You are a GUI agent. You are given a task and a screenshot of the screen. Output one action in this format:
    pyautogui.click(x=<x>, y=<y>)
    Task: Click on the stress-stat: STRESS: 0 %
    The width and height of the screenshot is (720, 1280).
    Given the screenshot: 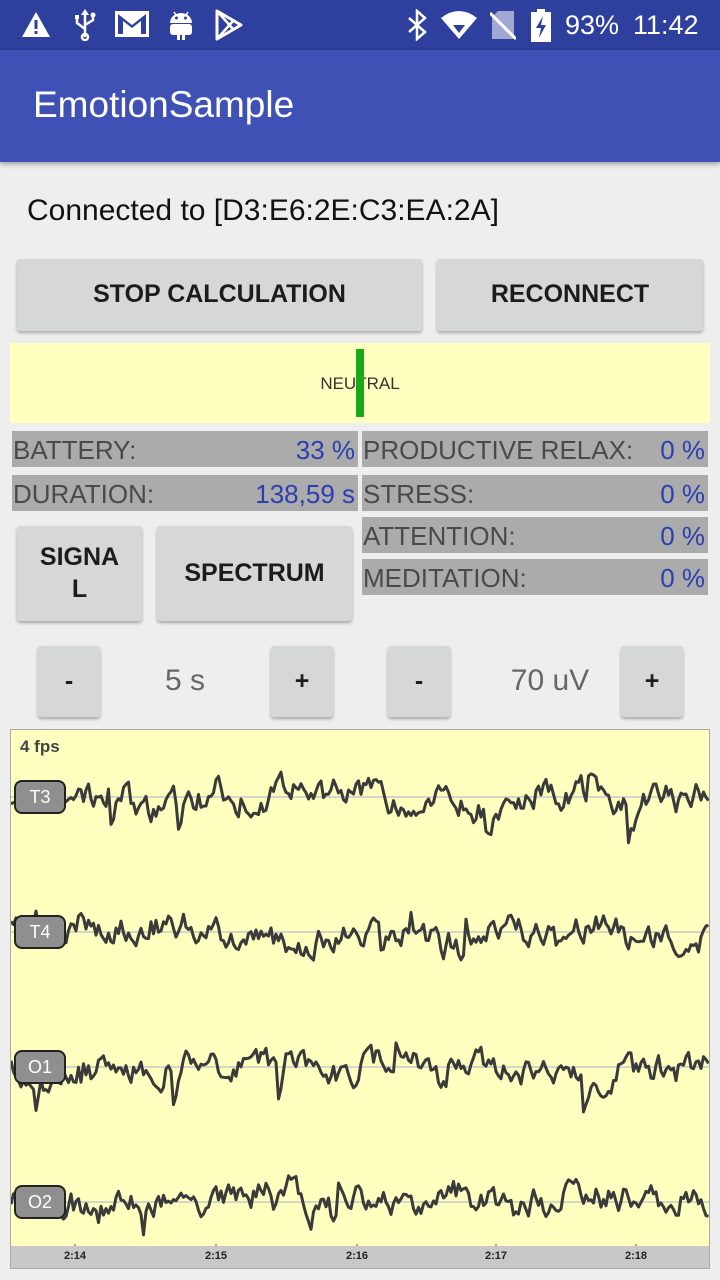 What is the action you would take?
    pyautogui.click(x=535, y=493)
    